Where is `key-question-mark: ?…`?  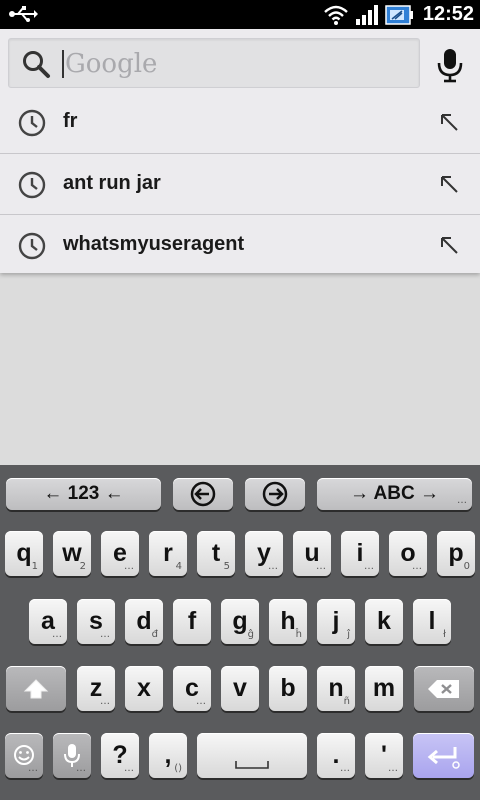 key-question-mark: ?… is located at coordinates (120, 755).